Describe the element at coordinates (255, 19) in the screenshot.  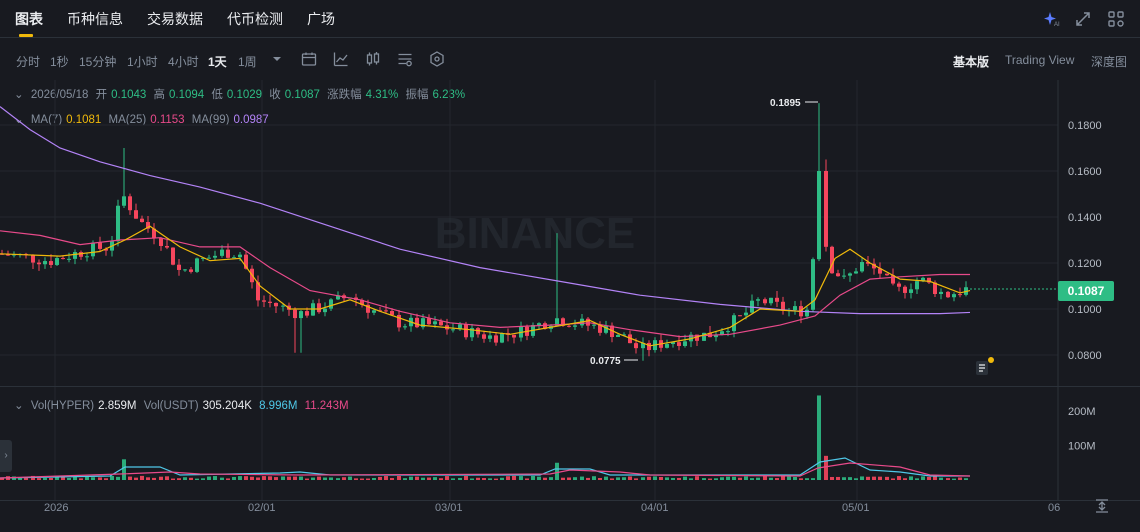
I see `tab-token-check: 代币检测` at that location.